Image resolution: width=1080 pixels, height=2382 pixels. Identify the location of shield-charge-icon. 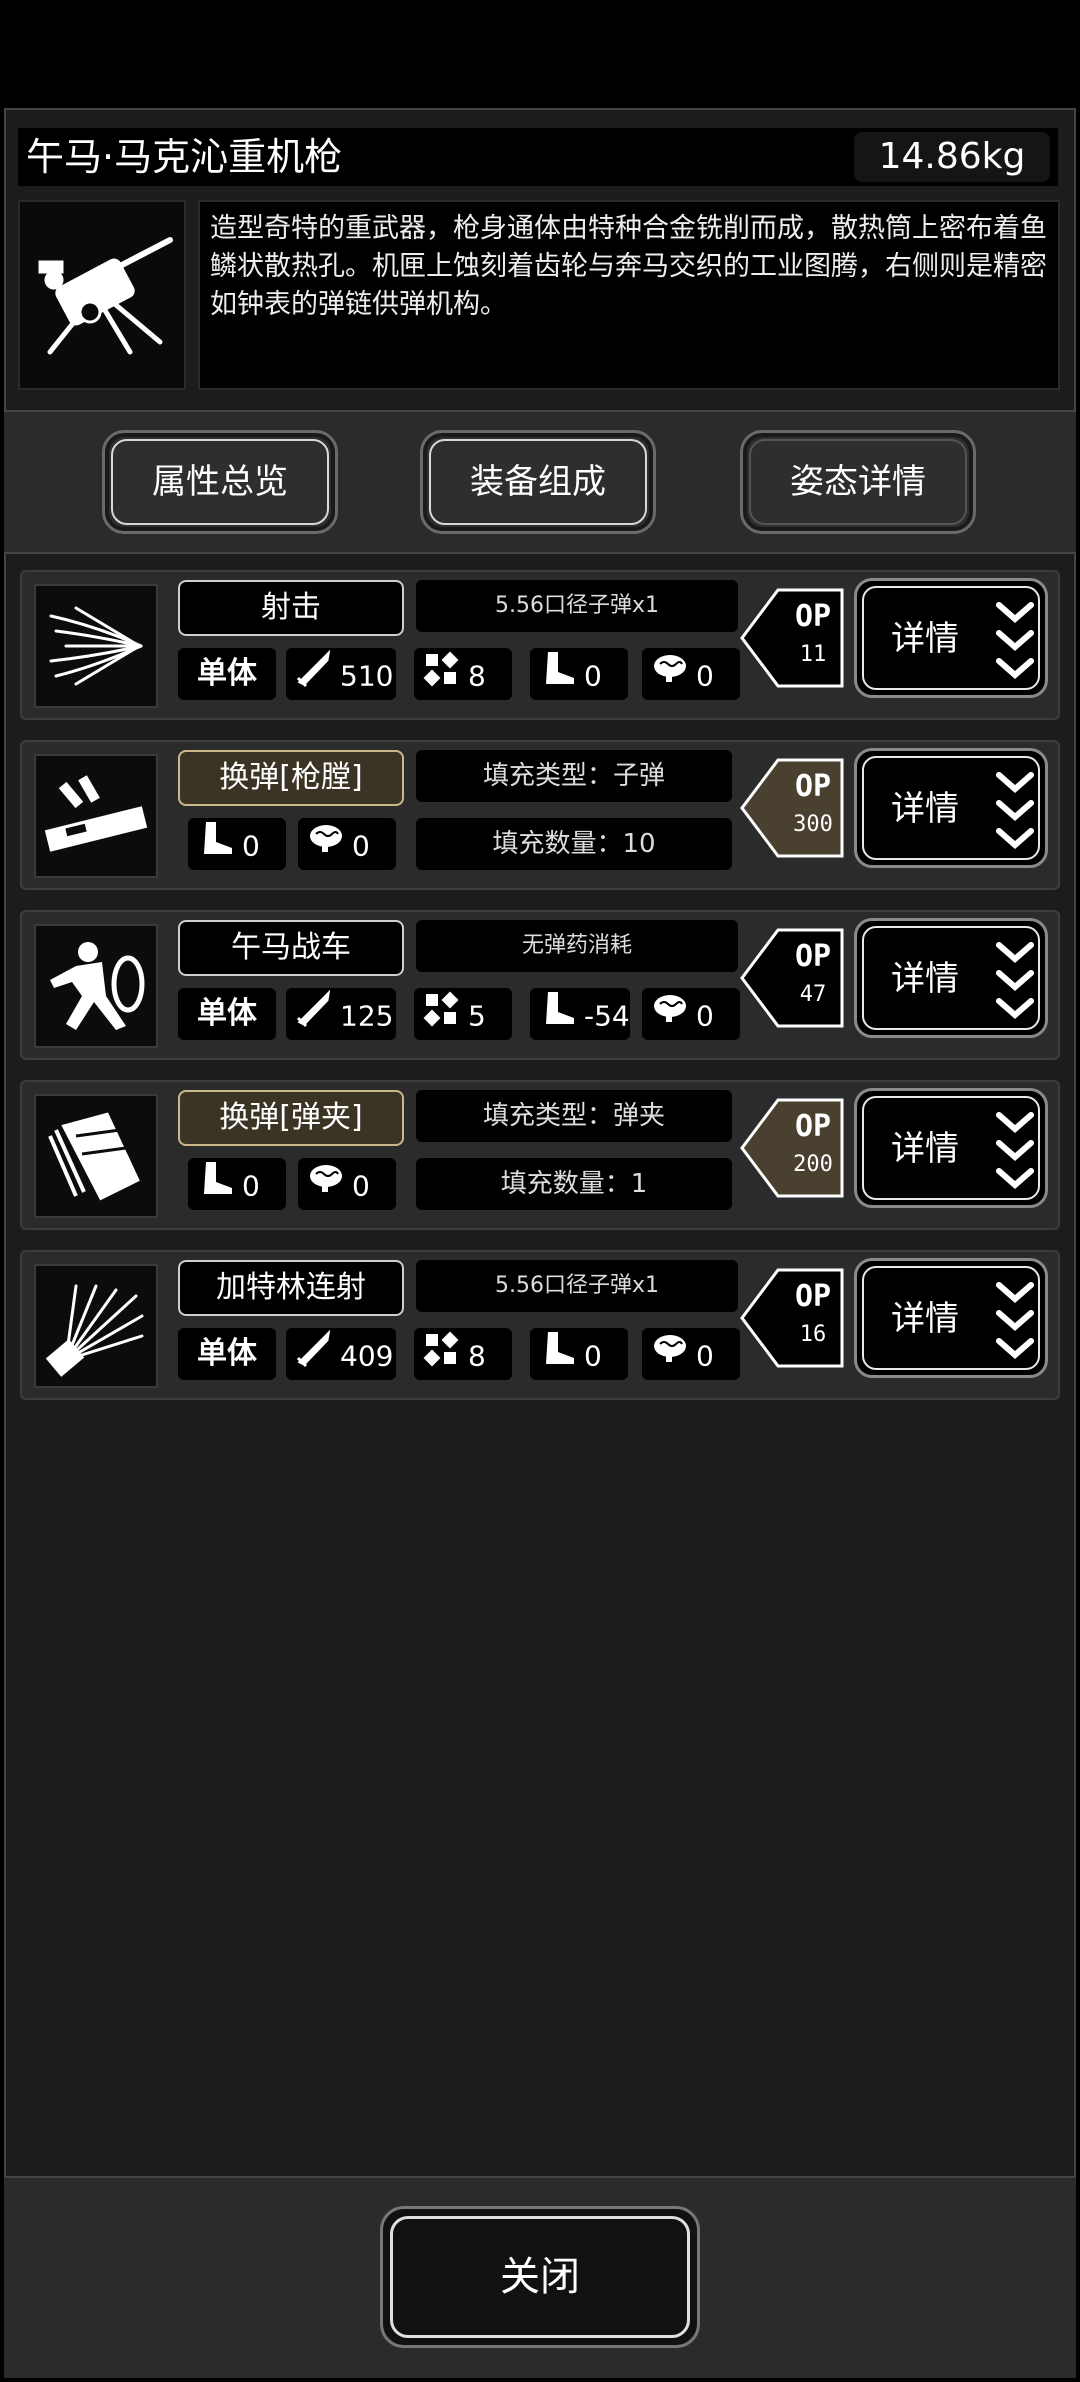
(96, 986).